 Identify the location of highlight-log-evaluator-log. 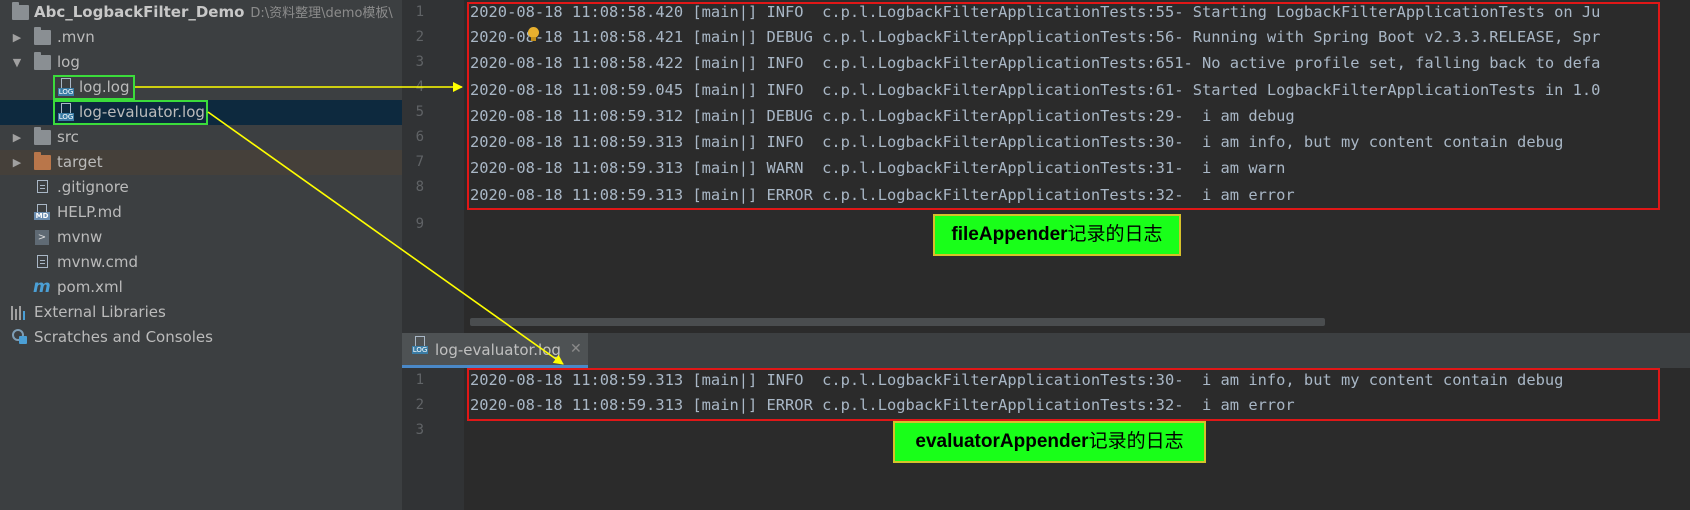
(130, 112).